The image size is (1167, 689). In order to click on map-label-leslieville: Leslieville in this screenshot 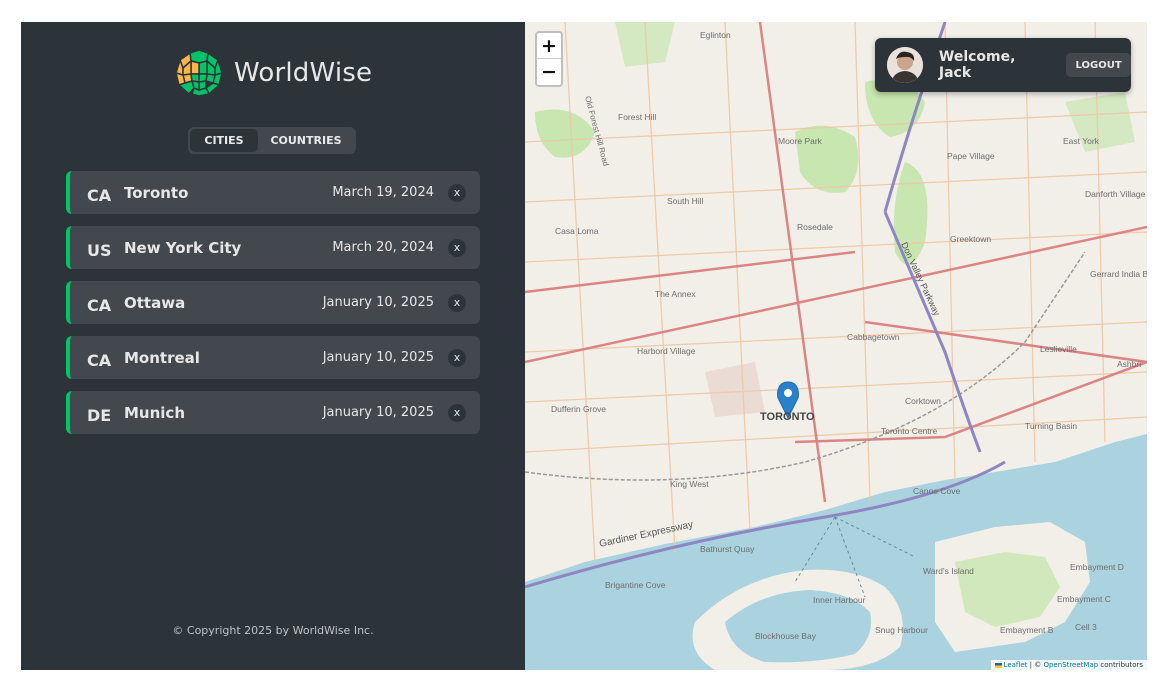, I will do `click(1058, 349)`.